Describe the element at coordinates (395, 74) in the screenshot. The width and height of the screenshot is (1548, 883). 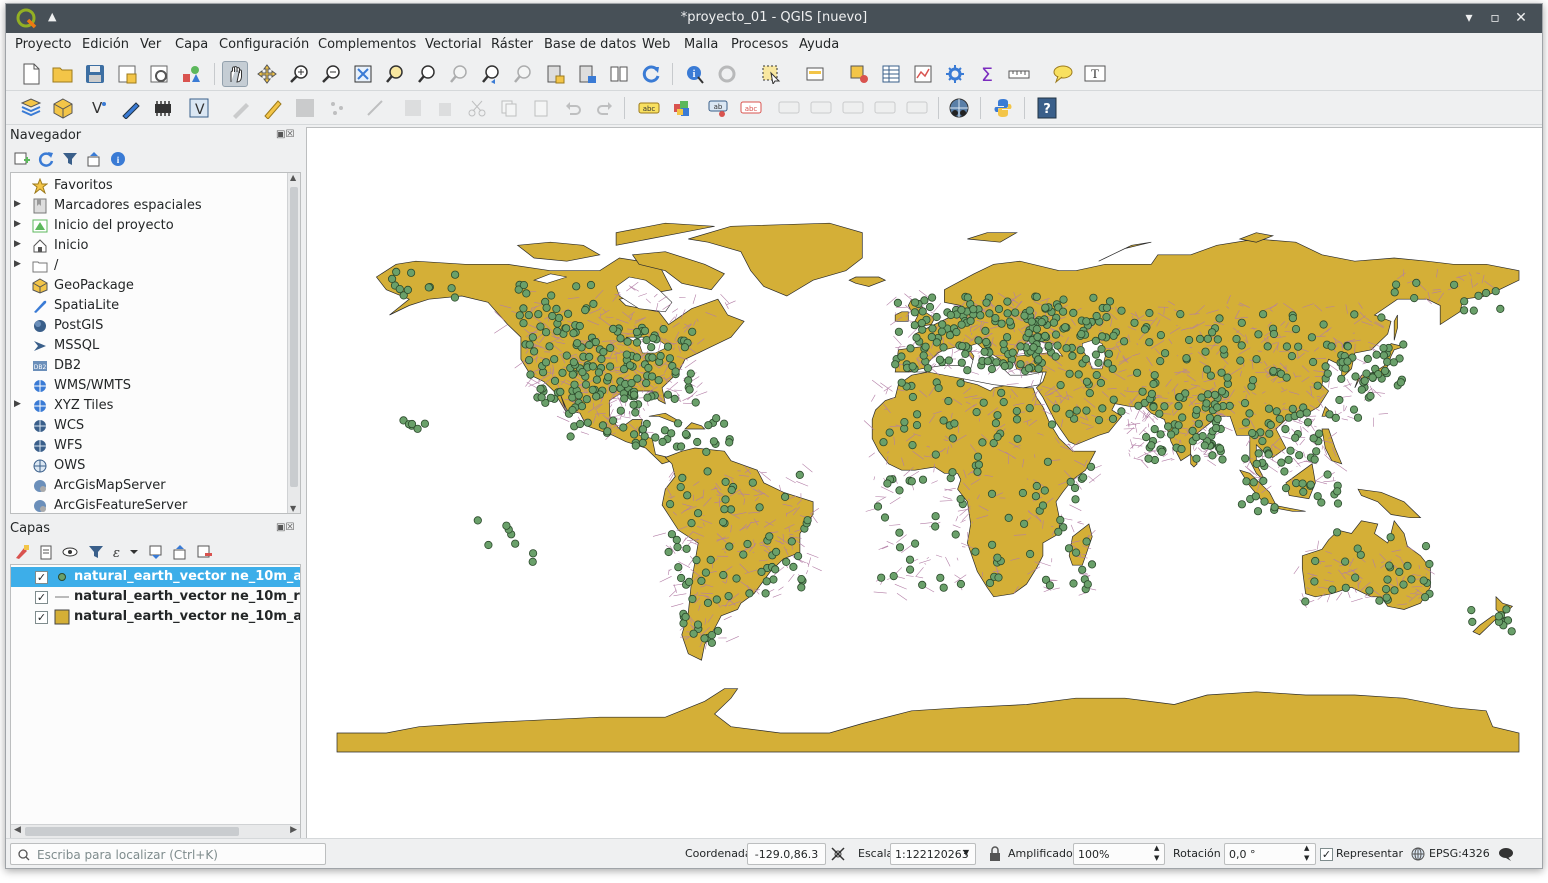
I see `zoom-selection-icon` at that location.